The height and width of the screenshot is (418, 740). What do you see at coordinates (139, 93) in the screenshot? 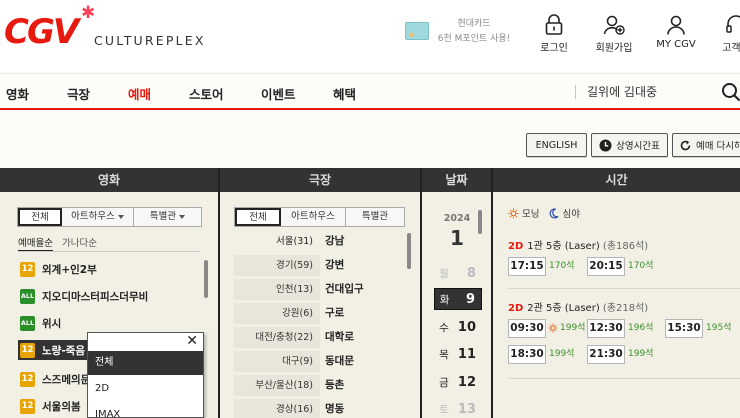
I see `nav-booking: 예매` at bounding box center [139, 93].